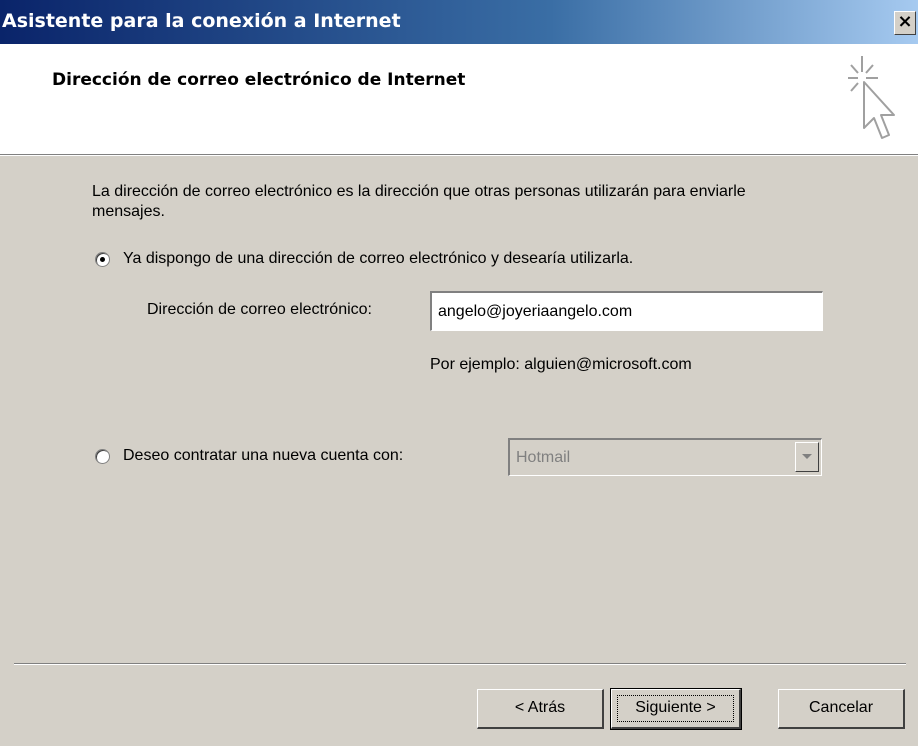  I want to click on wizard-cursor-icon, so click(871, 97).